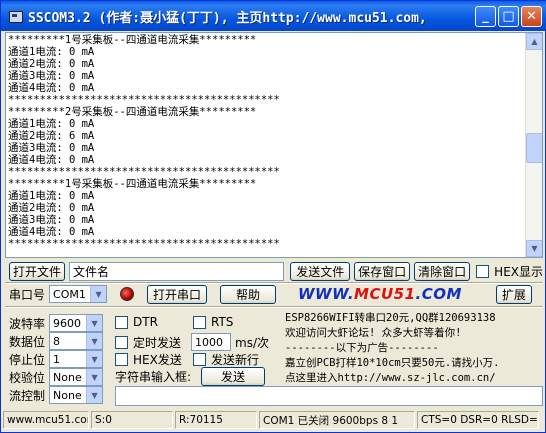  I want to click on input-label: 字符串输入框:, so click(153, 377).